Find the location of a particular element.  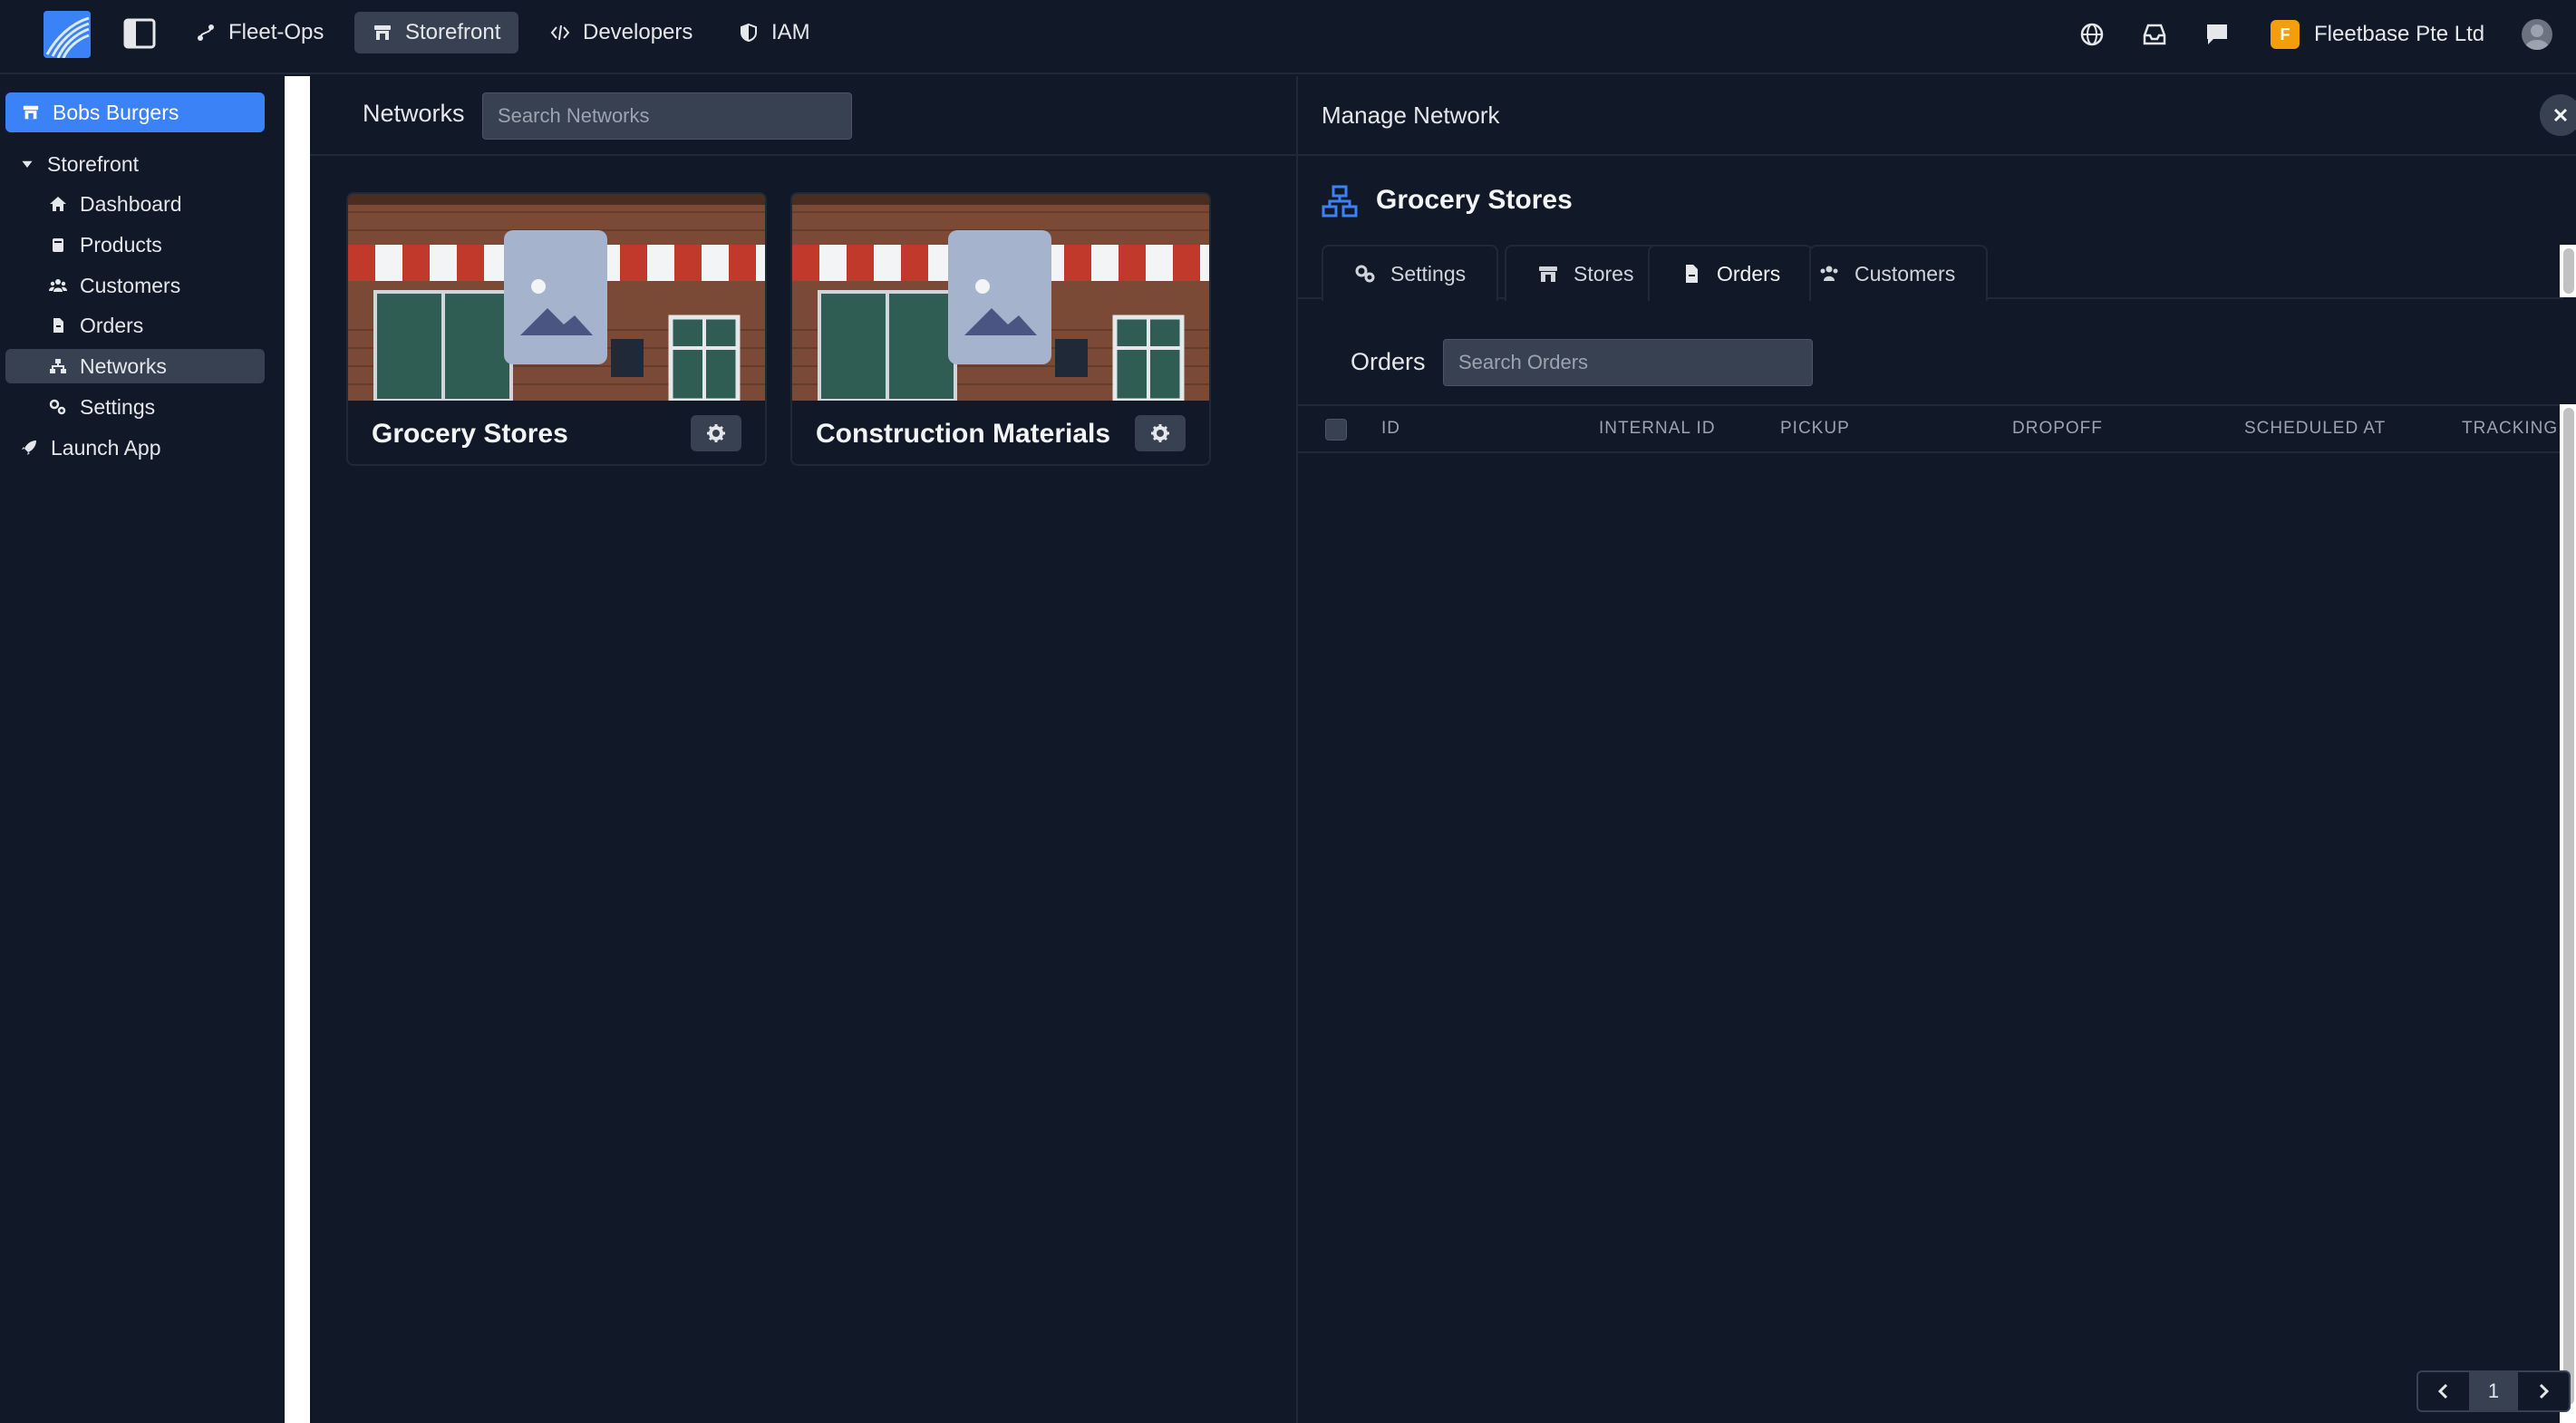

nav-storefront: Storefront is located at coordinates (436, 32).